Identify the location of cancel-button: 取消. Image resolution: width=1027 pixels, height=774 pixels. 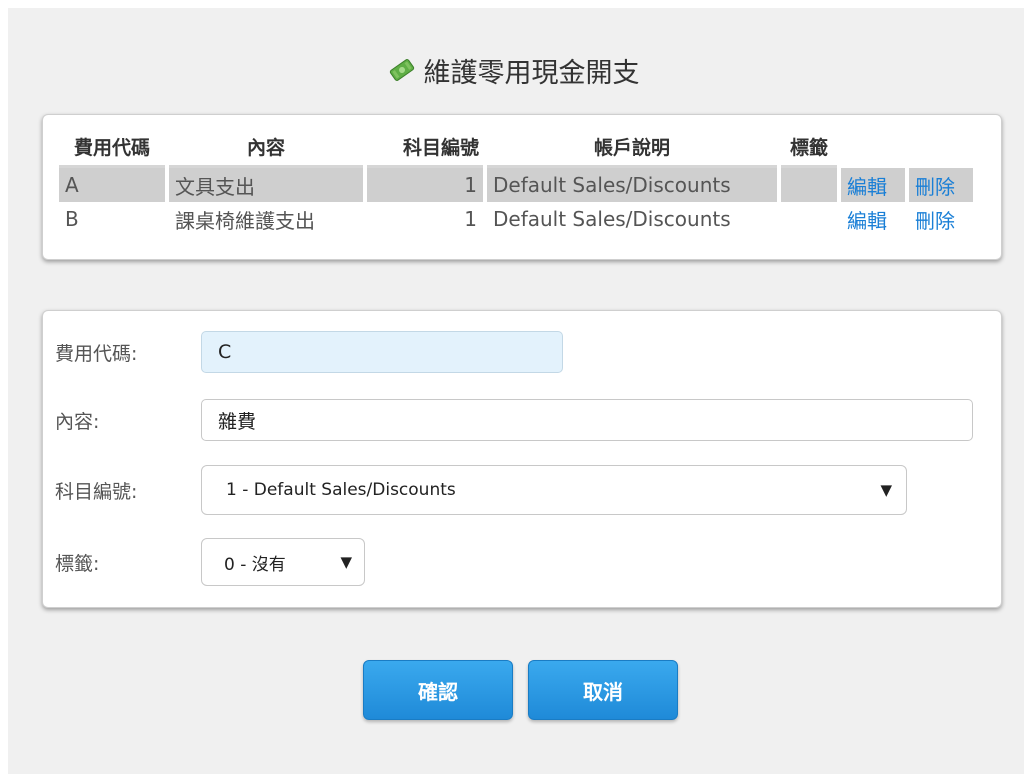
(603, 690).